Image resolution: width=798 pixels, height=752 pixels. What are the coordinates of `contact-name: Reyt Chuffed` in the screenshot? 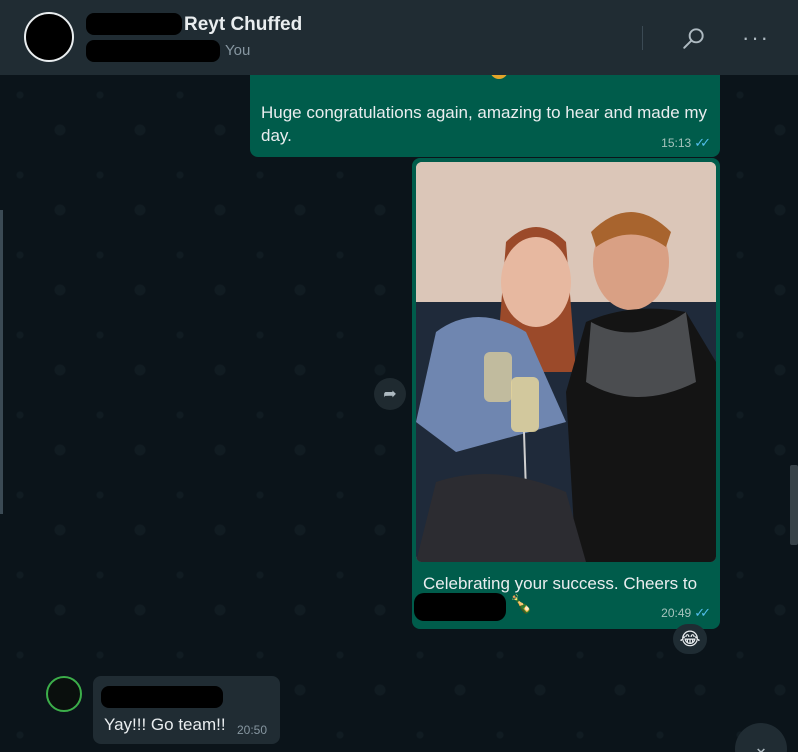 It's located at (243, 25).